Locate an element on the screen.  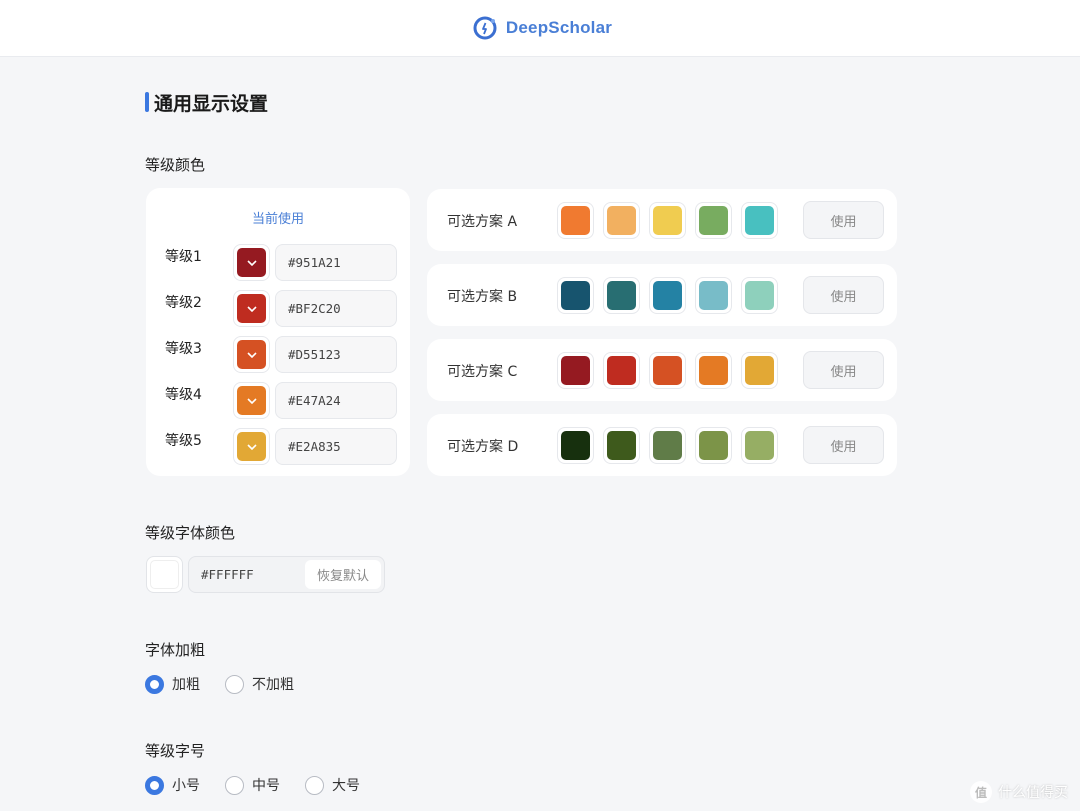
font-size-option: 大号 is located at coordinates (332, 785).